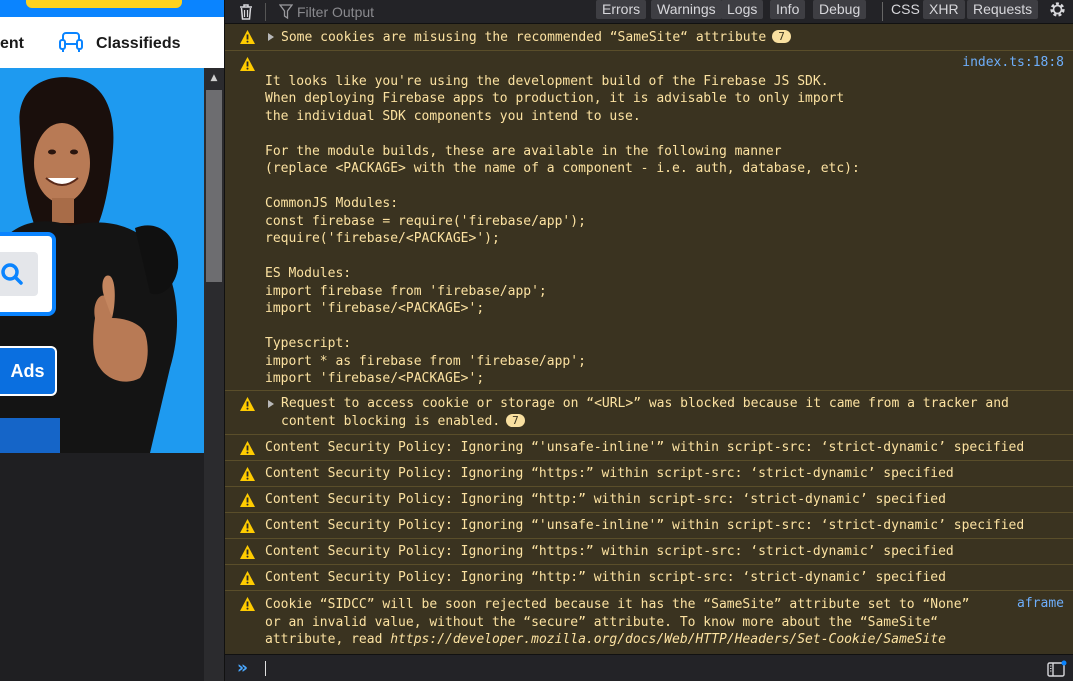 This screenshot has height=681, width=1073. What do you see at coordinates (242, 668) in the screenshot?
I see `console-prompt-chevron-icon: »` at bounding box center [242, 668].